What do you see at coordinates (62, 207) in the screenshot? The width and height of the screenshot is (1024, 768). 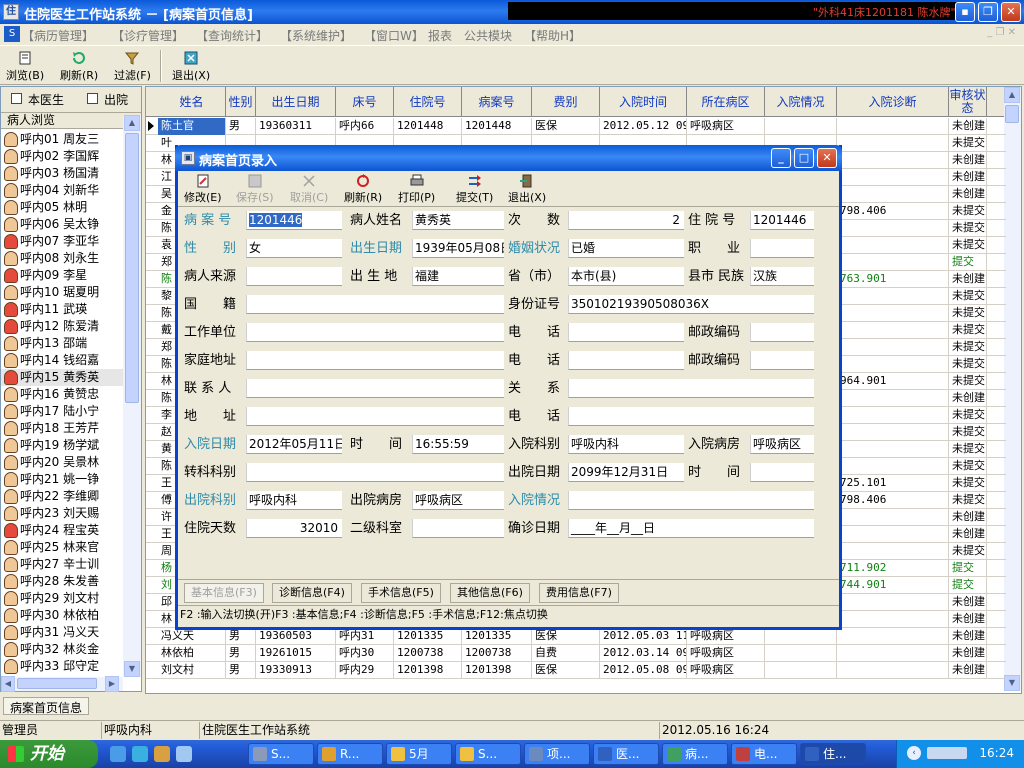 I see `patient-item: 呼内05 林明` at bounding box center [62, 207].